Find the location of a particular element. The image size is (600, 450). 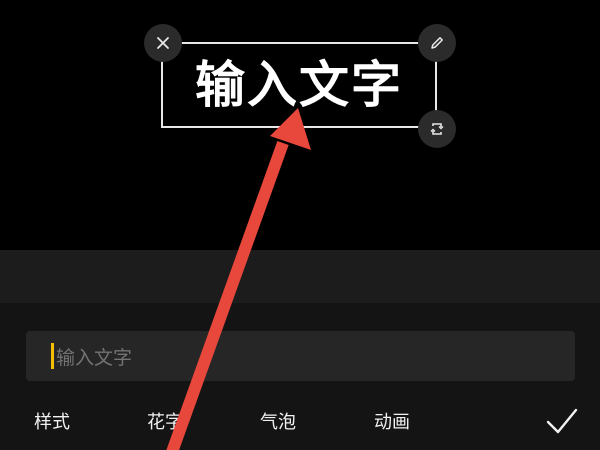

rotate-icon is located at coordinates (437, 129).